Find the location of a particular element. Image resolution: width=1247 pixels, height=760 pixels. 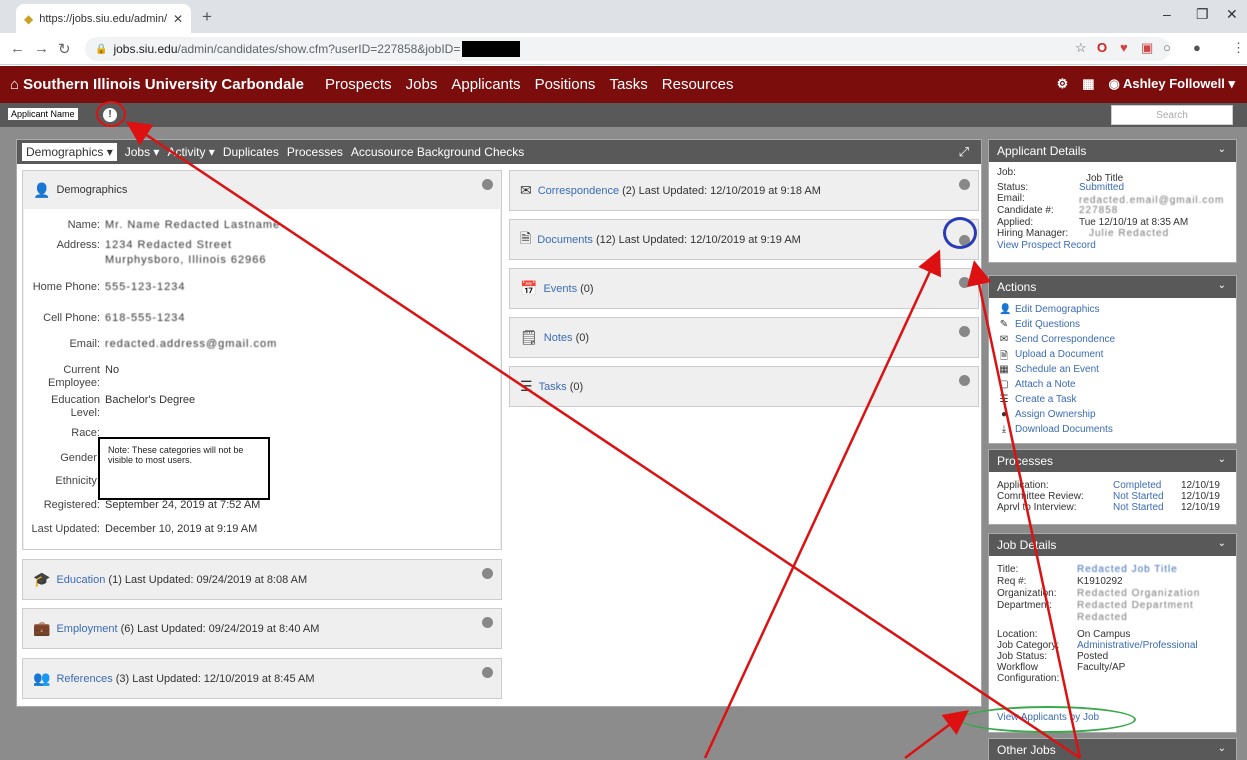

tab-processes: Processes is located at coordinates (315, 152).